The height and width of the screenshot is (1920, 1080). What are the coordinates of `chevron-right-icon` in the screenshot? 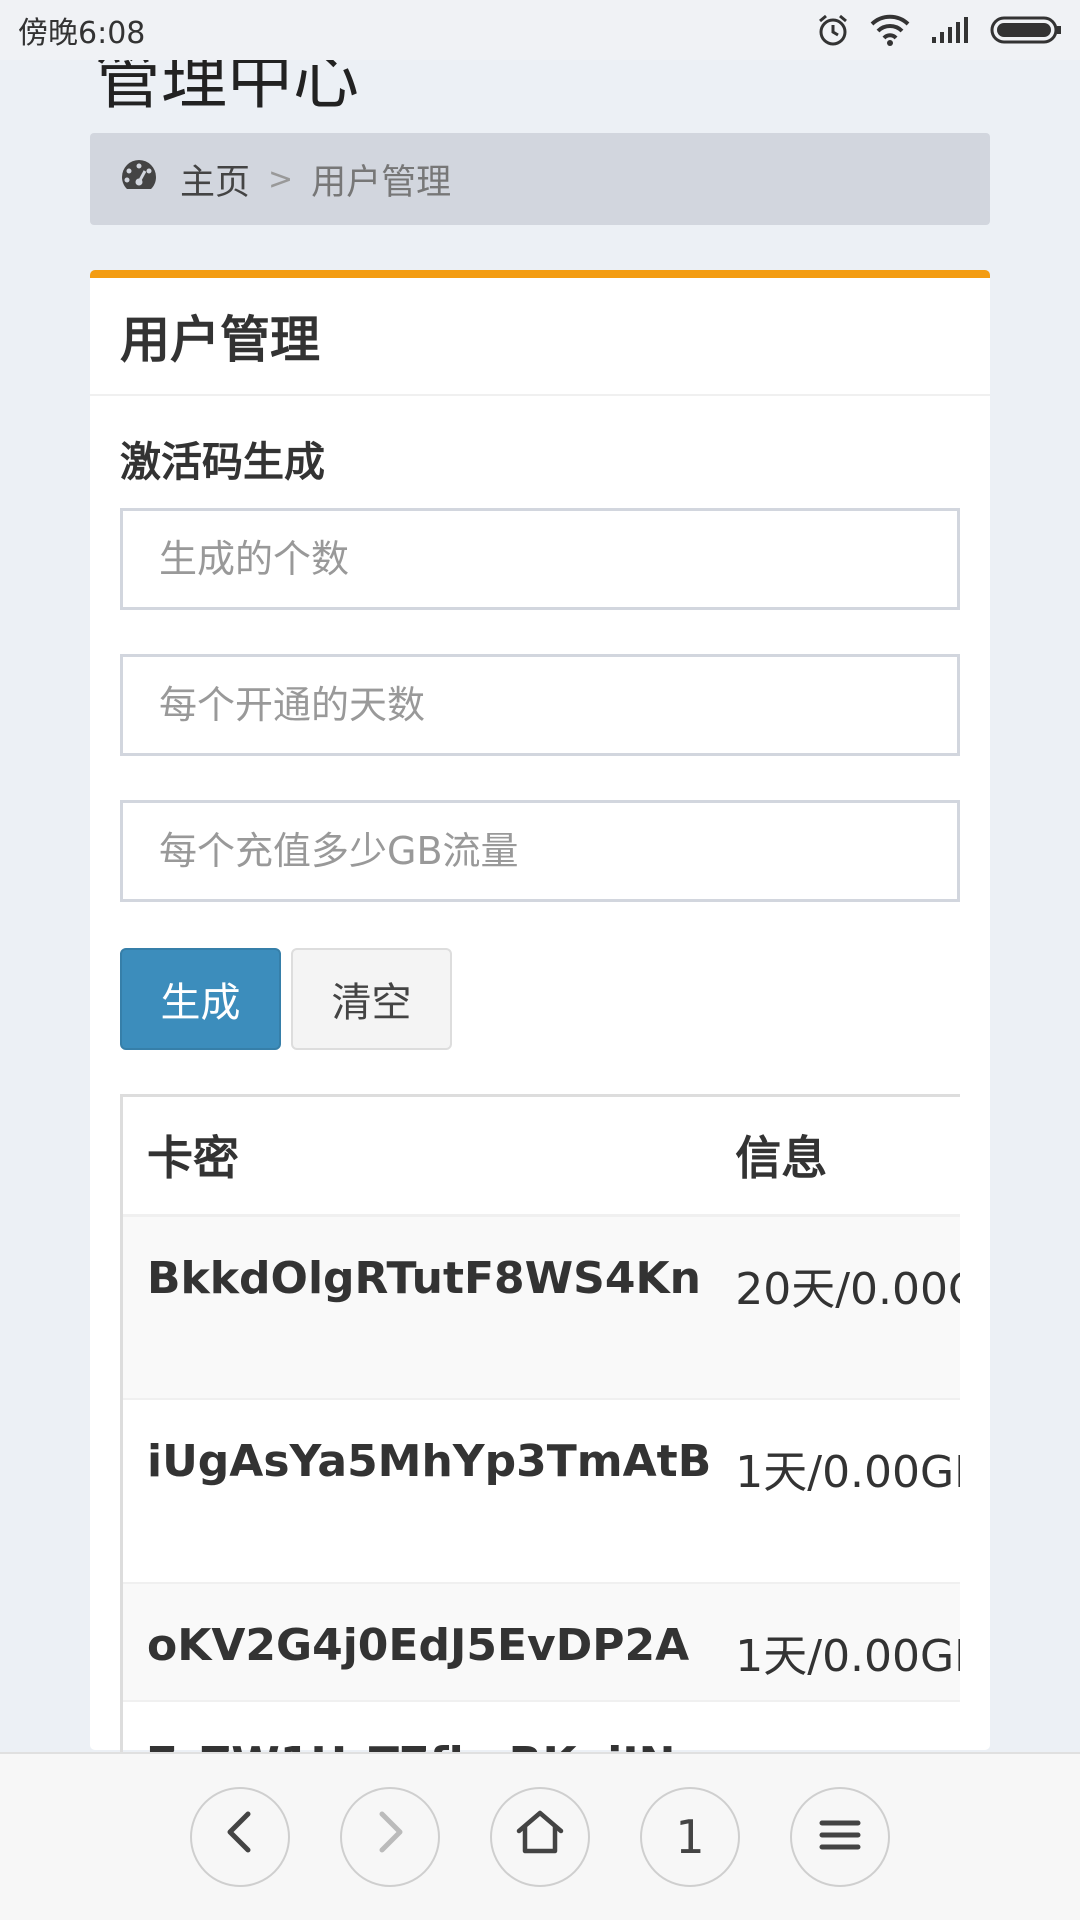 It's located at (390, 1837).